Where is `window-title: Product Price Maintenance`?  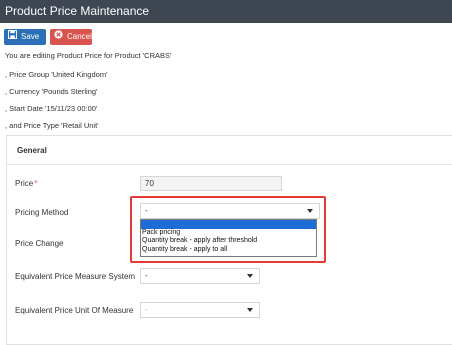 window-title: Product Price Maintenance is located at coordinates (226, 11).